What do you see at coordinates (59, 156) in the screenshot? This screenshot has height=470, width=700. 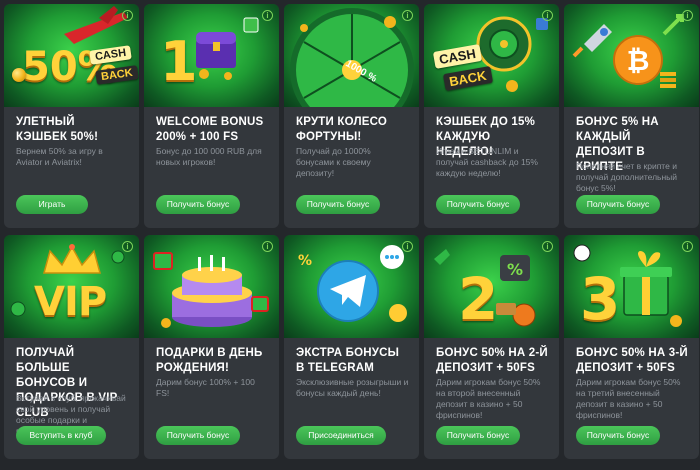 I see `promo-description: Вернем 50% за игру в Aviator и Aviatrix!` at bounding box center [59, 156].